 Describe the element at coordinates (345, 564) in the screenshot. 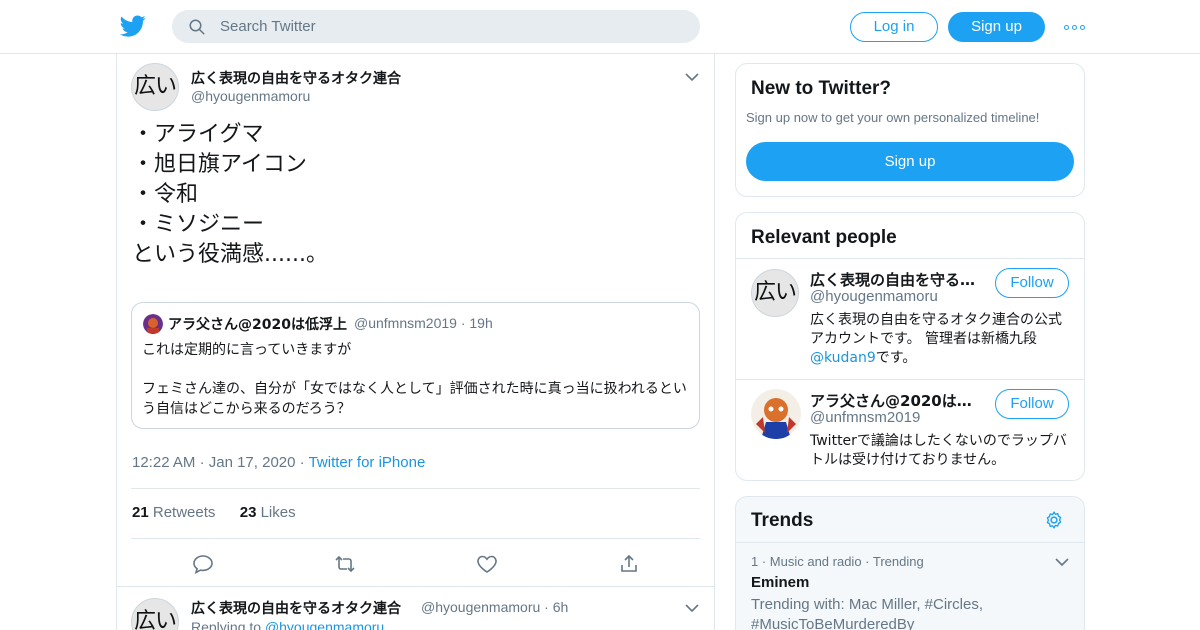

I see `retweet-icon` at that location.